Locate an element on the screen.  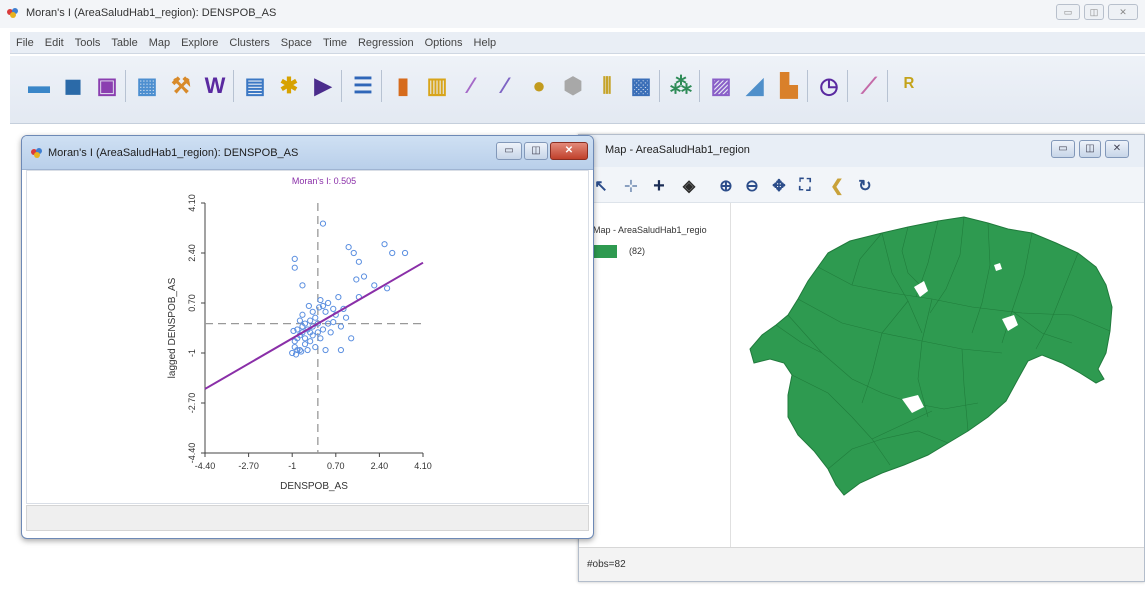
connectivity-icon: ✱ is located at coordinates (289, 86).